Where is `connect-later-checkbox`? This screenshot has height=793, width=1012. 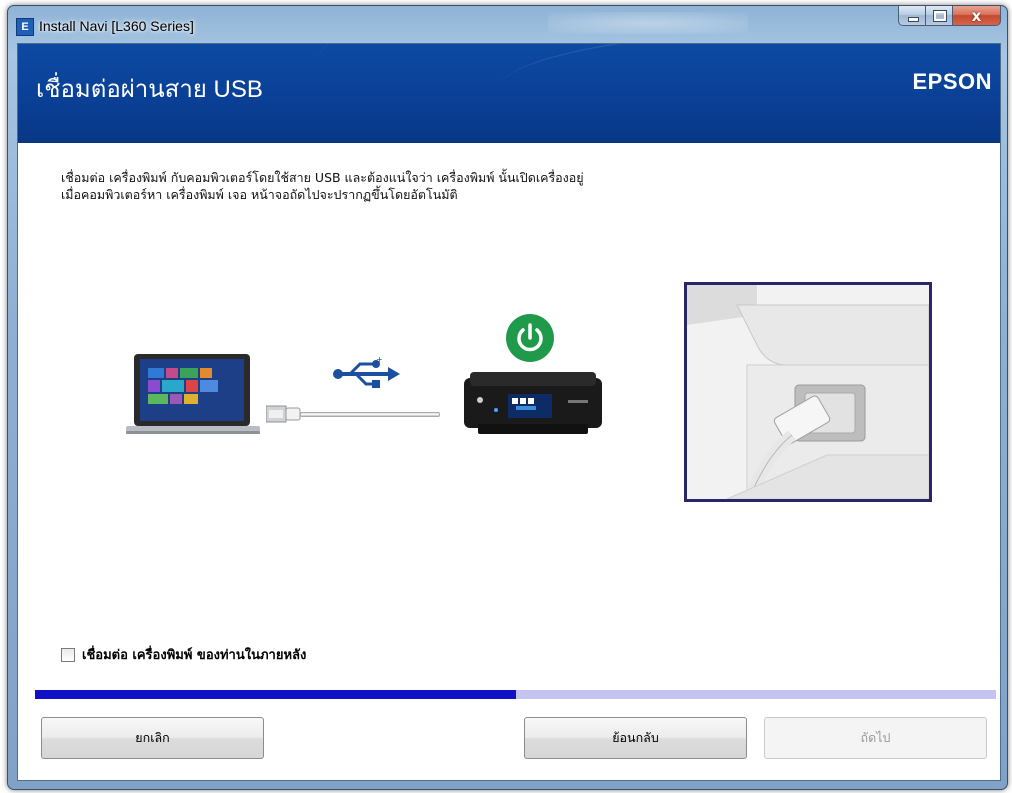
connect-later-checkbox is located at coordinates (68, 654).